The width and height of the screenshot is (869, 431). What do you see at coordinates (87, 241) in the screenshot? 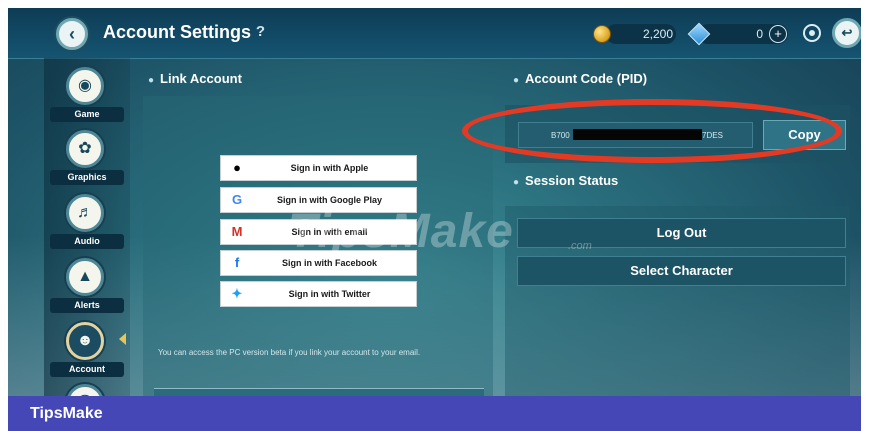
I see `sidebar-item-label: Audio` at bounding box center [87, 241].